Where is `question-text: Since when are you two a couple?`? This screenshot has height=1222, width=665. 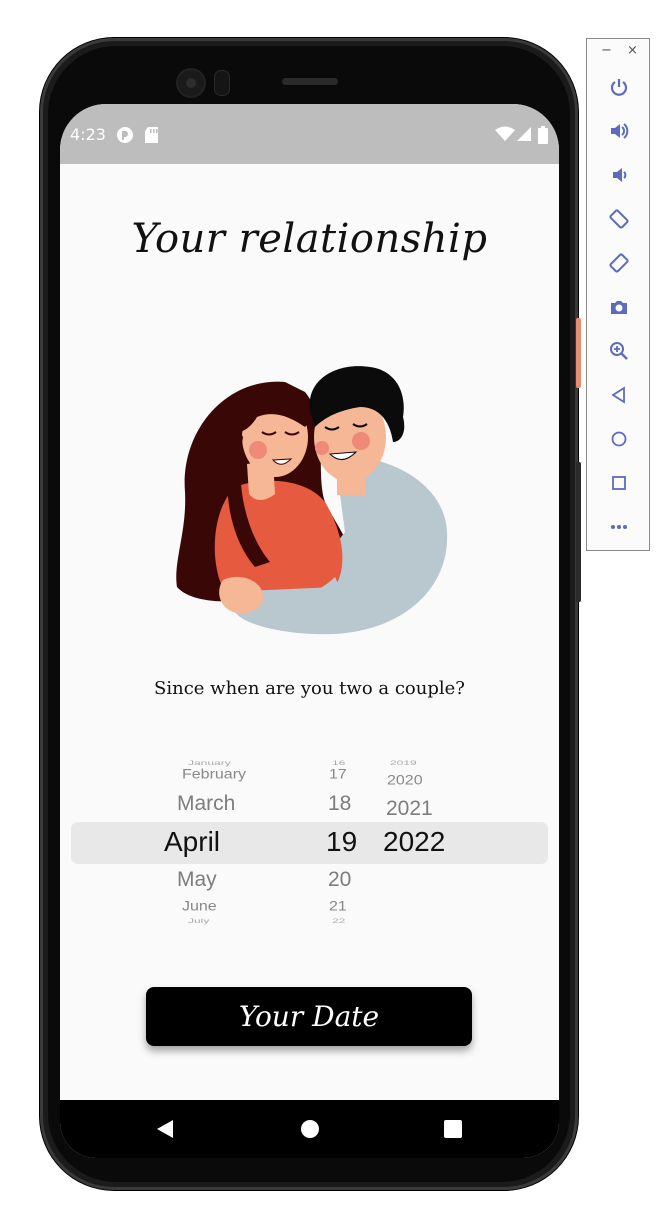 question-text: Since when are you two a couple? is located at coordinates (309, 688).